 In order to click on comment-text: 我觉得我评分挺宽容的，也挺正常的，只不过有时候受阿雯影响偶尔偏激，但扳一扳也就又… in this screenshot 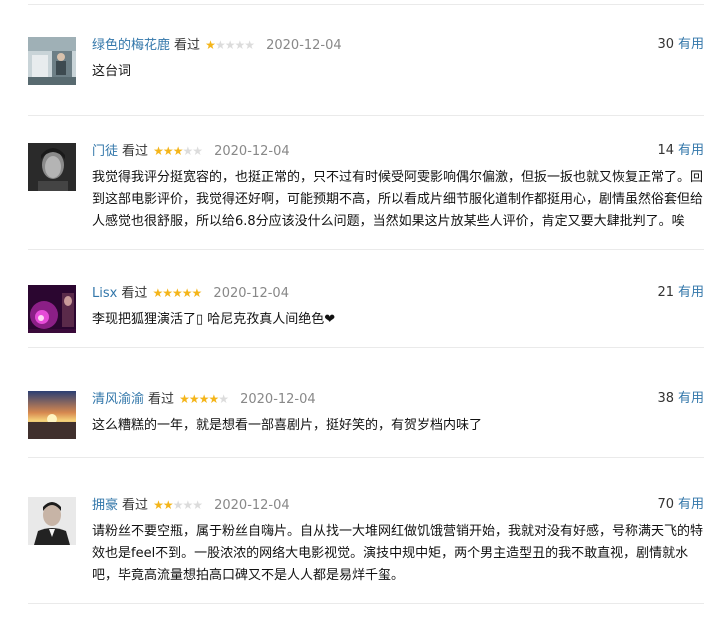, I will do `click(398, 199)`.